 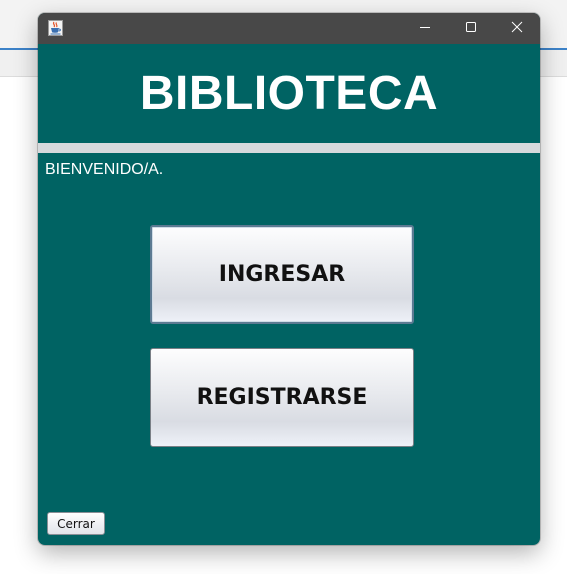 What do you see at coordinates (282, 397) in the screenshot?
I see `registrarse-button: REGISTRARSE` at bounding box center [282, 397].